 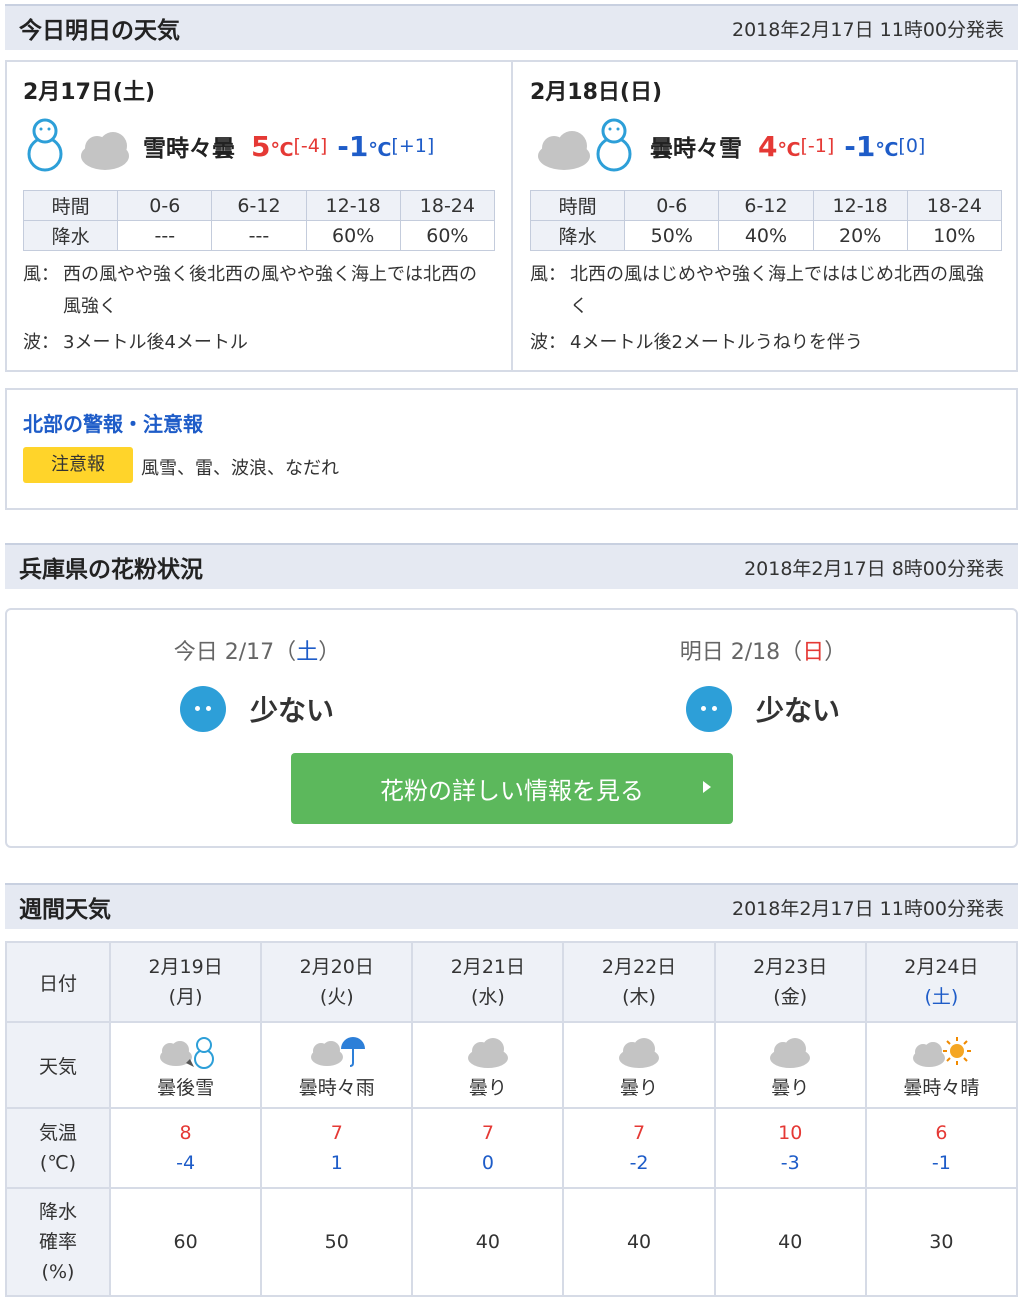 What do you see at coordinates (766, 235) in the screenshot?
I see `precip-cell: 40%` at bounding box center [766, 235].